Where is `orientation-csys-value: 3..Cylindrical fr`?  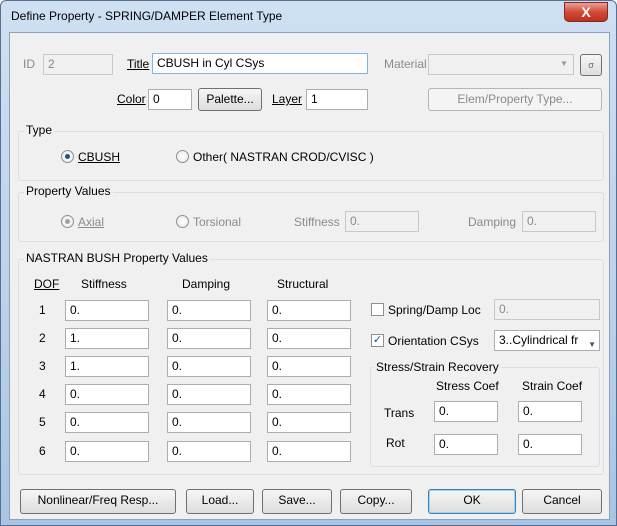
orientation-csys-value: 3..Cylindrical fr is located at coordinates (539, 340).